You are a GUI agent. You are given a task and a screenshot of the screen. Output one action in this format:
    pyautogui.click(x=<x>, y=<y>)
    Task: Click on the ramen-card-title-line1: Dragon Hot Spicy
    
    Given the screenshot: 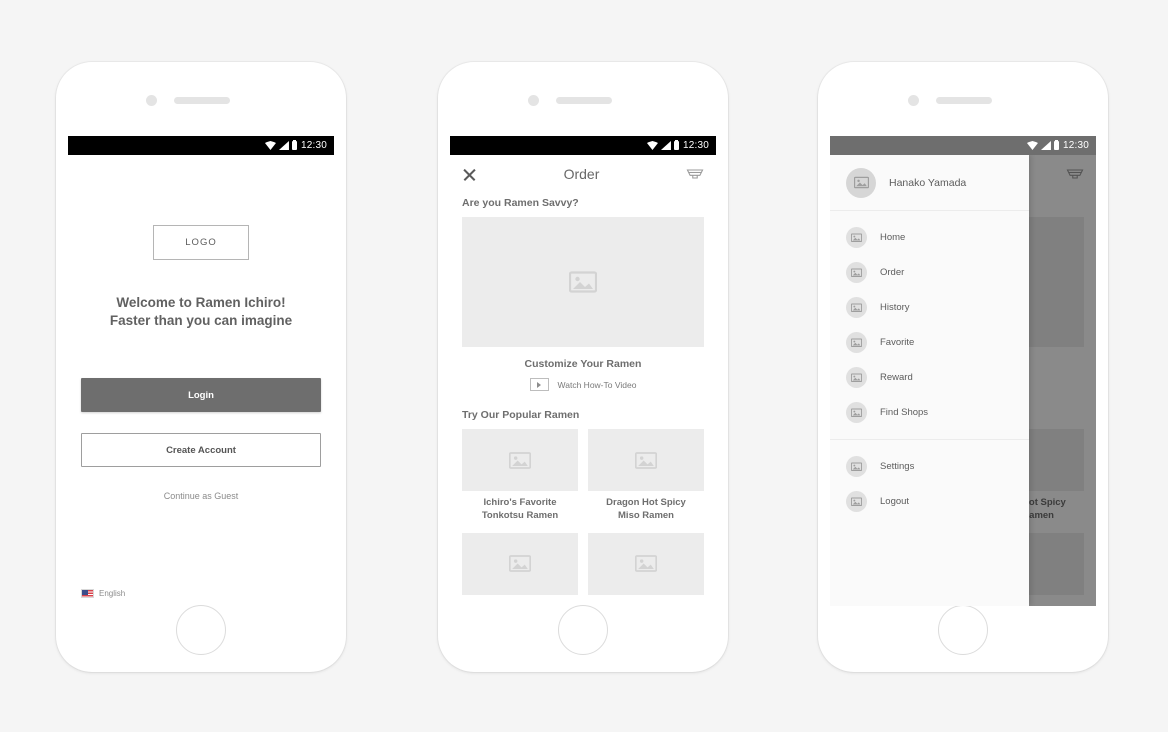 What is the action you would take?
    pyautogui.click(x=646, y=502)
    